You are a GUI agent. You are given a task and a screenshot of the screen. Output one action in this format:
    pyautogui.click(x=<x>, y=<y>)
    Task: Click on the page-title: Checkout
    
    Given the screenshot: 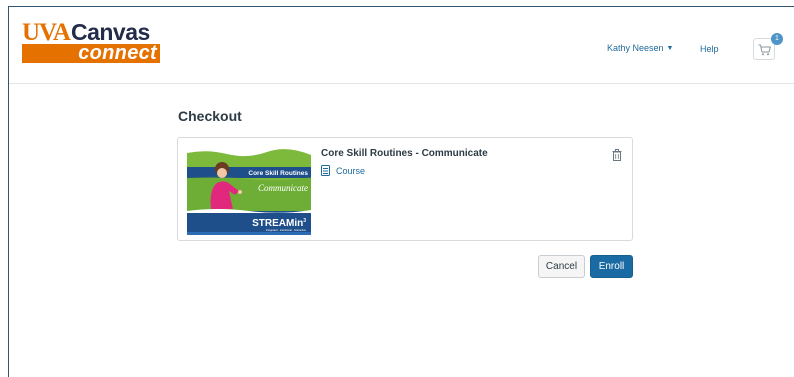 What is the action you would take?
    pyautogui.click(x=210, y=116)
    